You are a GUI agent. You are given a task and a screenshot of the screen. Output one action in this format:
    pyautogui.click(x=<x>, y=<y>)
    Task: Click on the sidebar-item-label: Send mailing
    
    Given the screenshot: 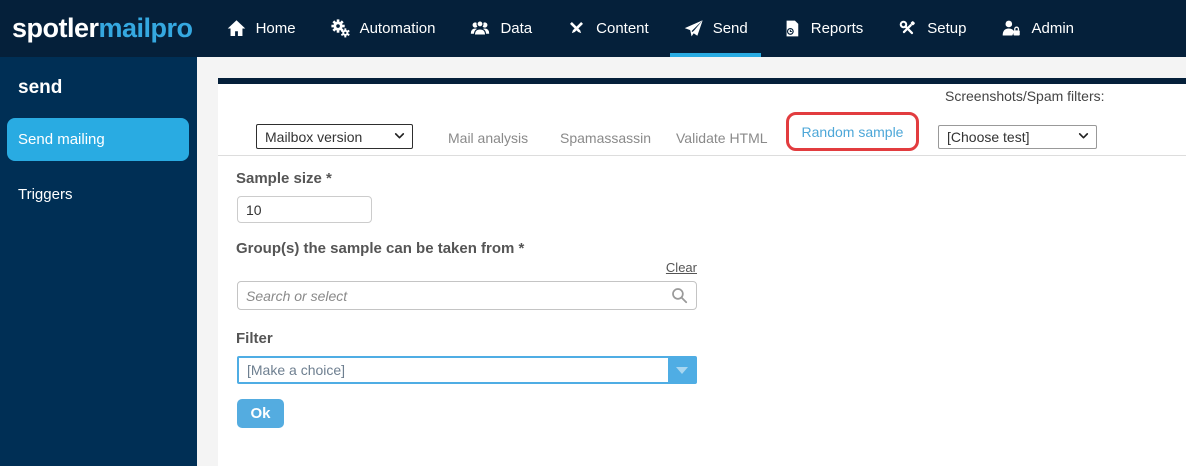 What is the action you would take?
    pyautogui.click(x=61, y=139)
    